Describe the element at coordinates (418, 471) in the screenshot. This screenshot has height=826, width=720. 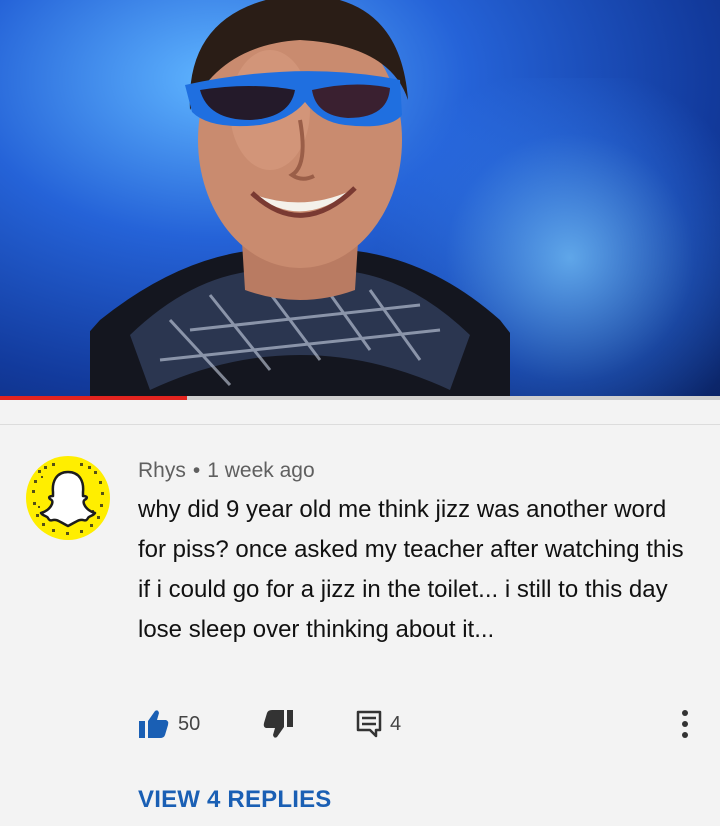
I see `comment-meta: Rhys • 1 week ago` at that location.